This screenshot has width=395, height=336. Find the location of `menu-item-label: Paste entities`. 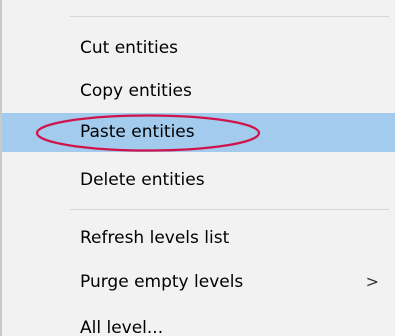

menu-item-label: Paste entities is located at coordinates (137, 132).